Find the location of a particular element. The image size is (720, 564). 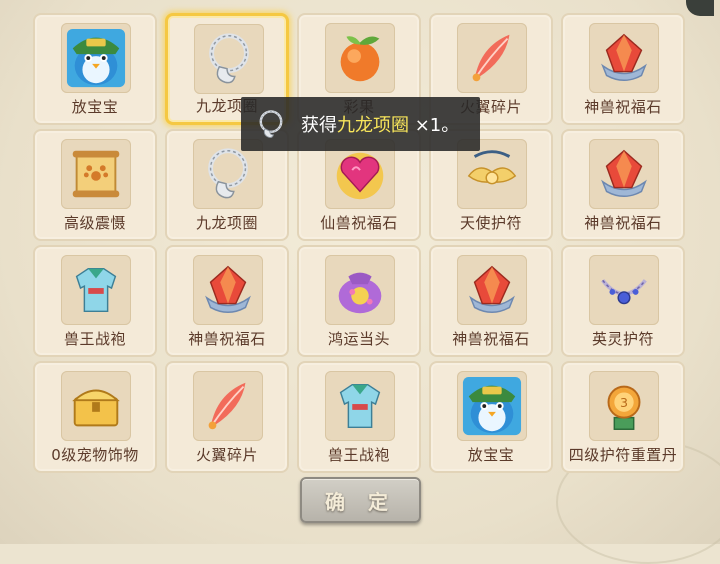

confirm-button: 确 定 is located at coordinates (360, 500).